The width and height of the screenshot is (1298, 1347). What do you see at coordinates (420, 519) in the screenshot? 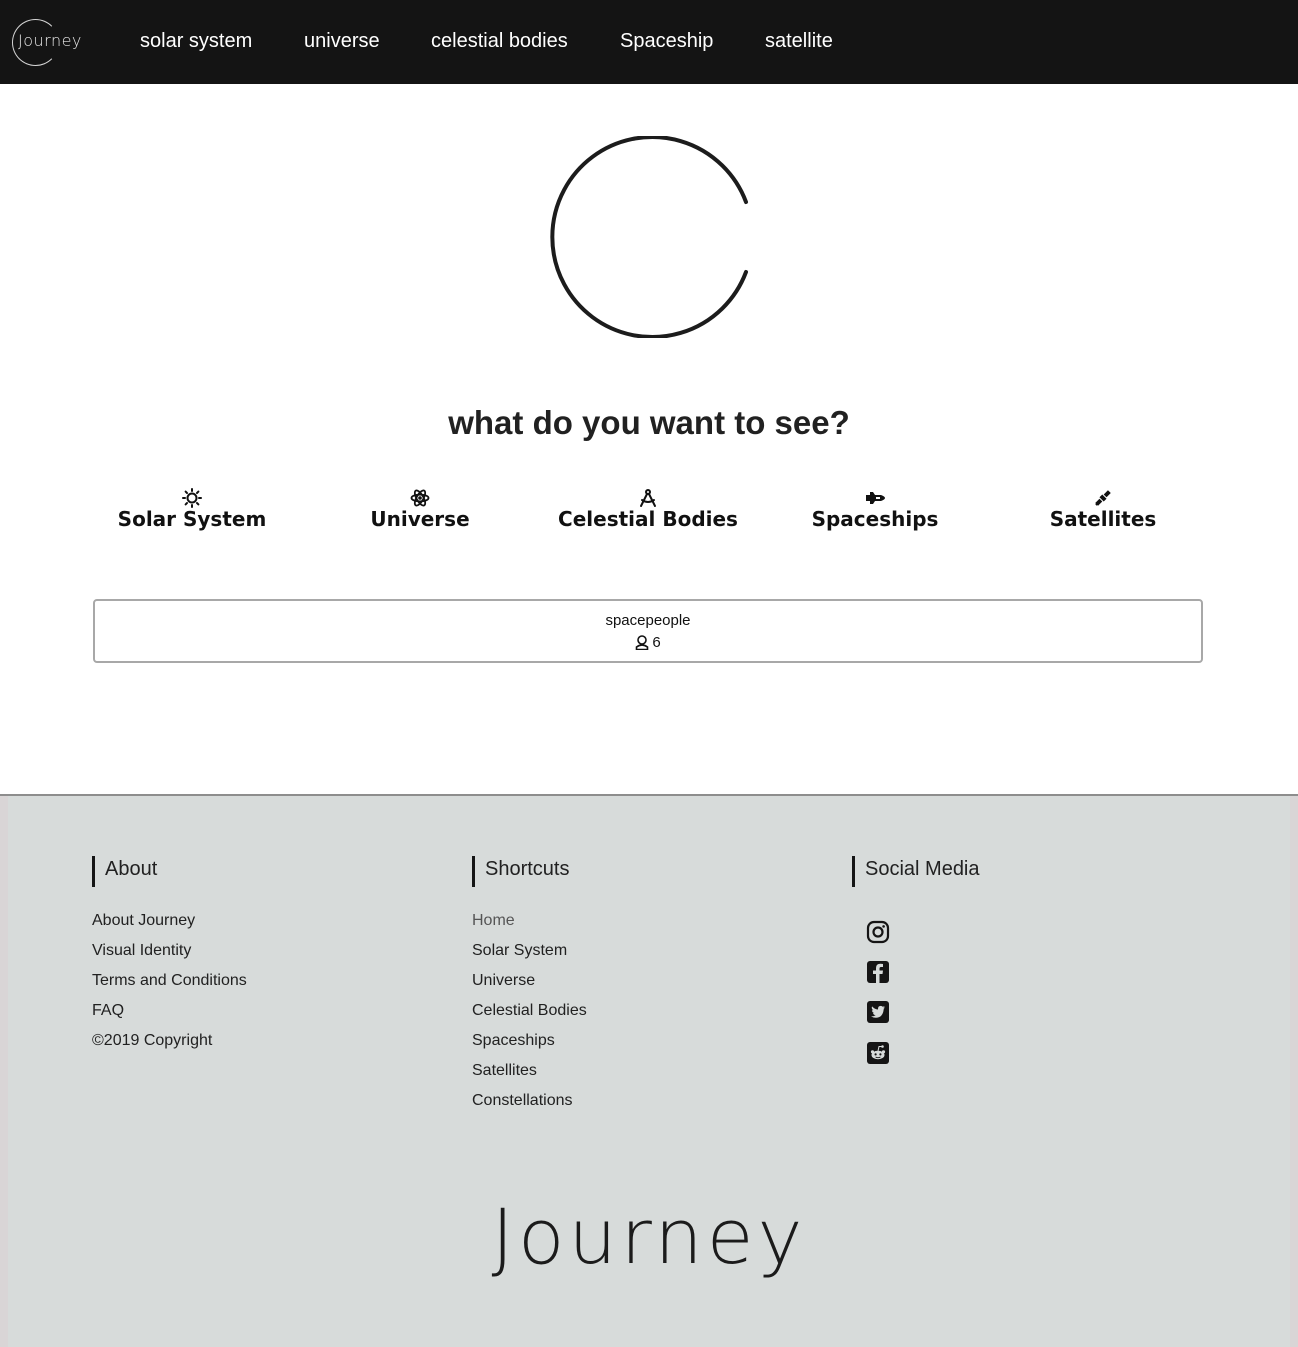
I see `category-label: Universe` at bounding box center [420, 519].